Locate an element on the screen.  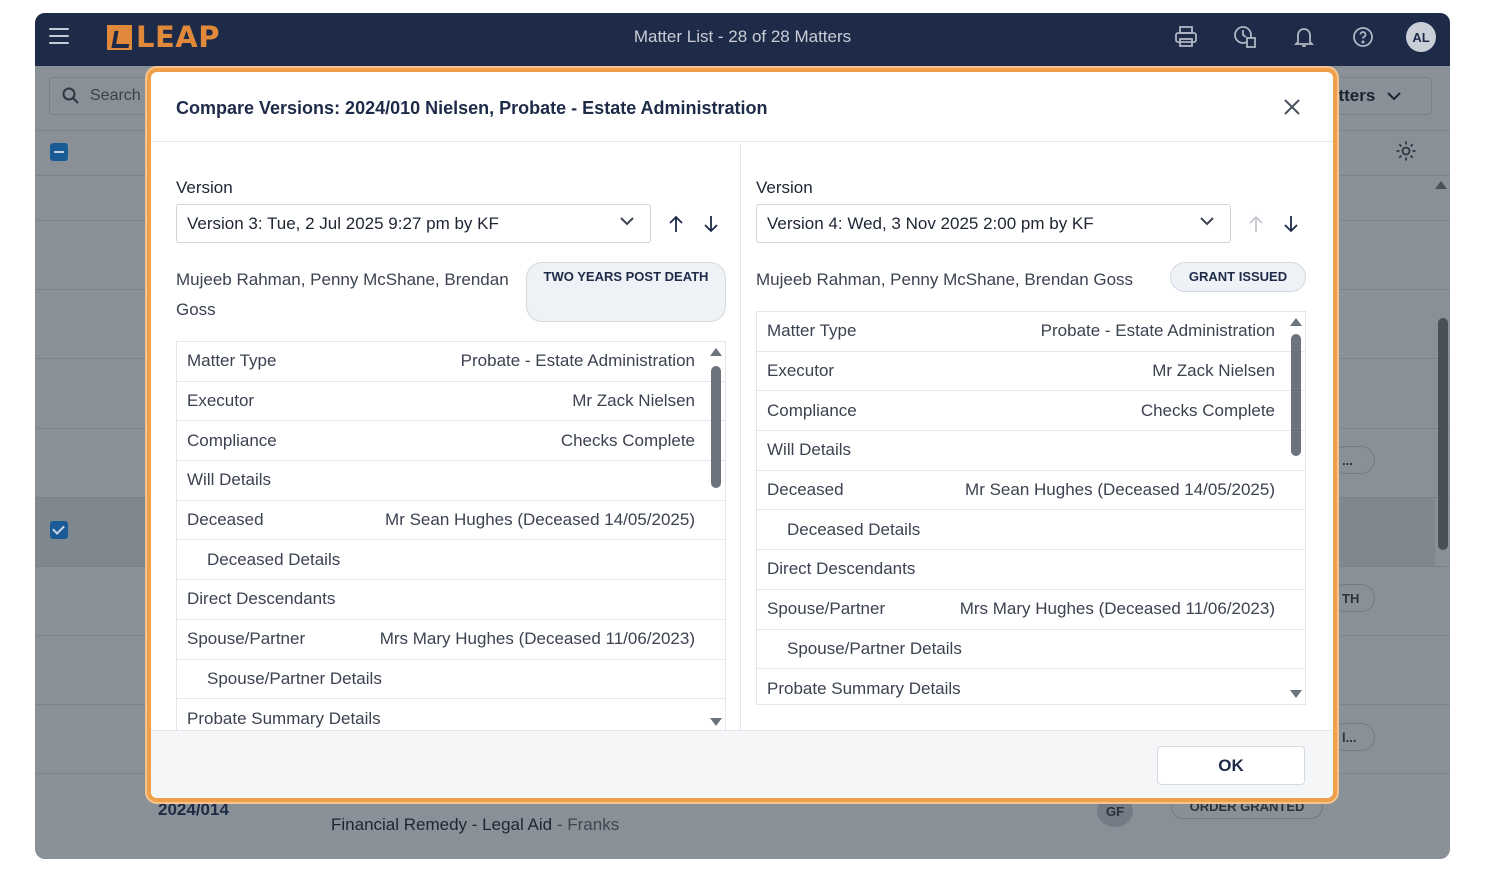
previous-version-button is located at coordinates (676, 224).